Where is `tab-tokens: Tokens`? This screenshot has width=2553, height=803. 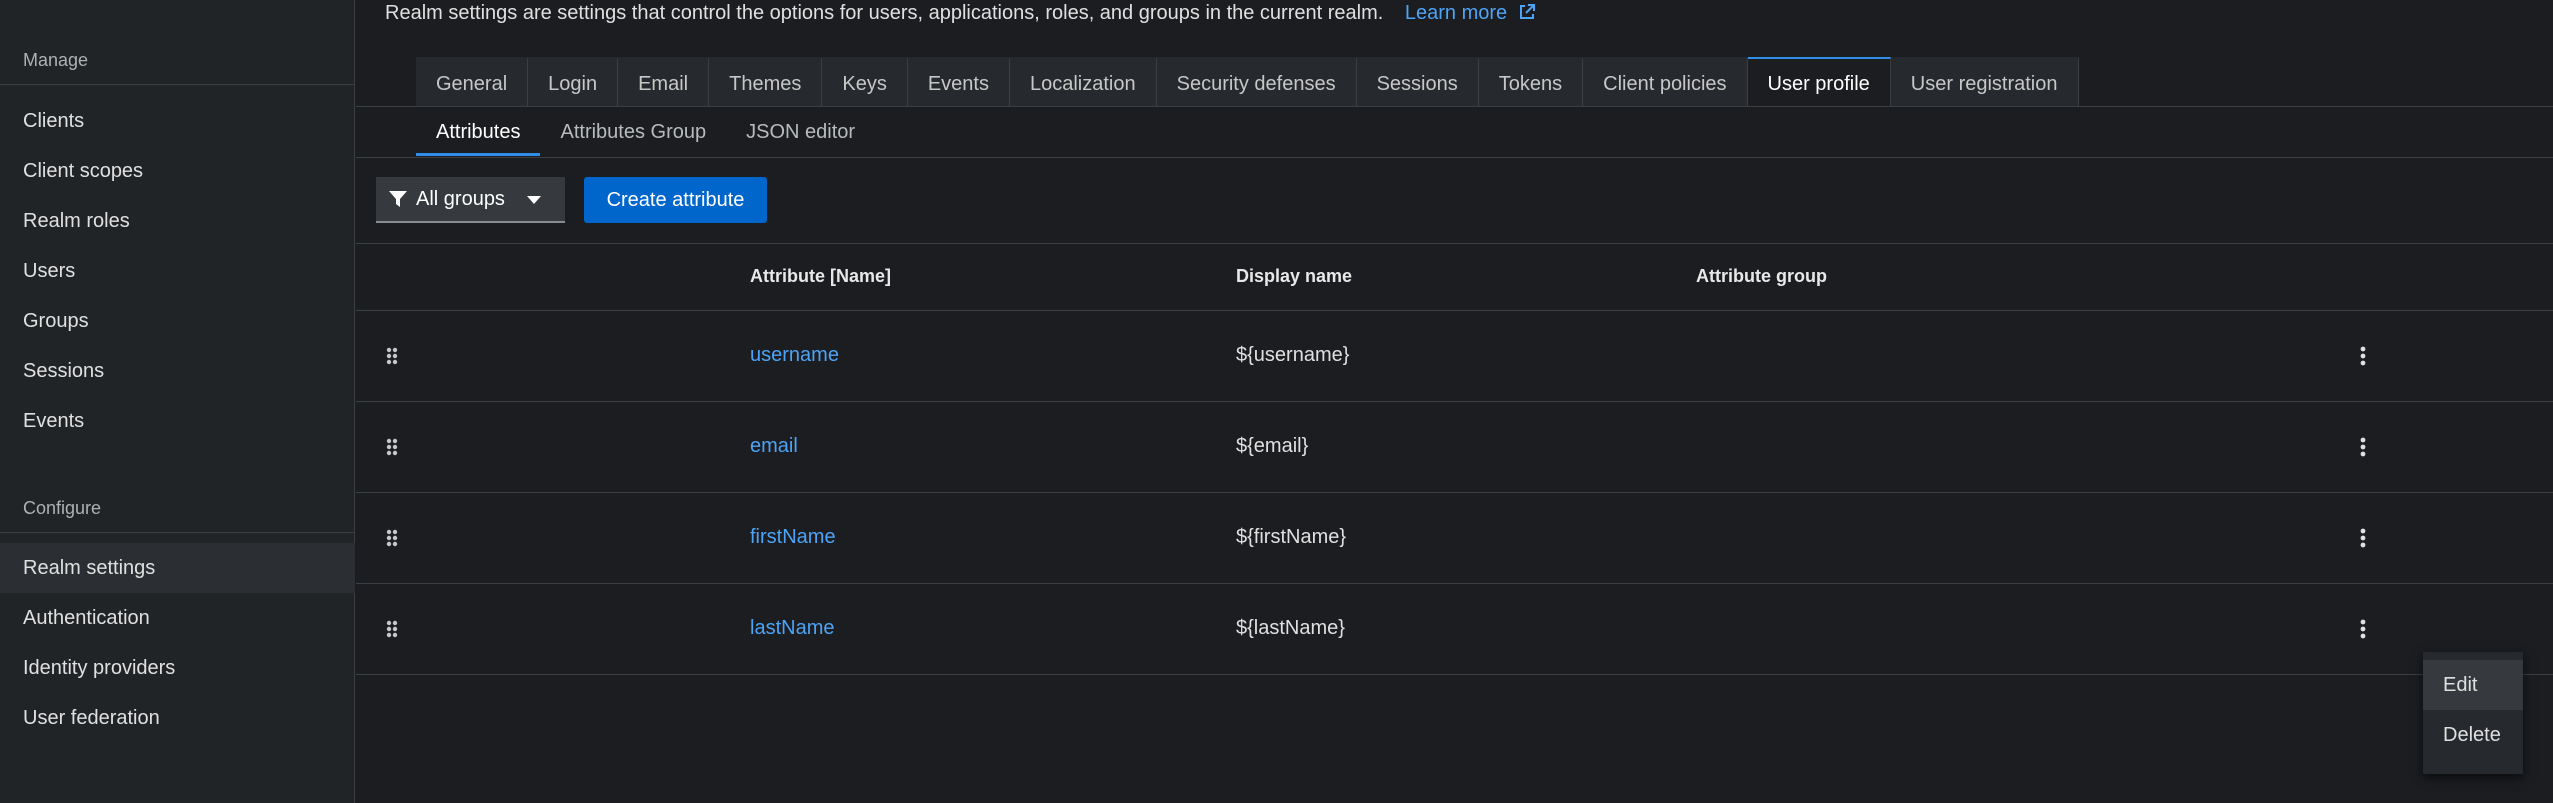
tab-tokens: Tokens is located at coordinates (1531, 82).